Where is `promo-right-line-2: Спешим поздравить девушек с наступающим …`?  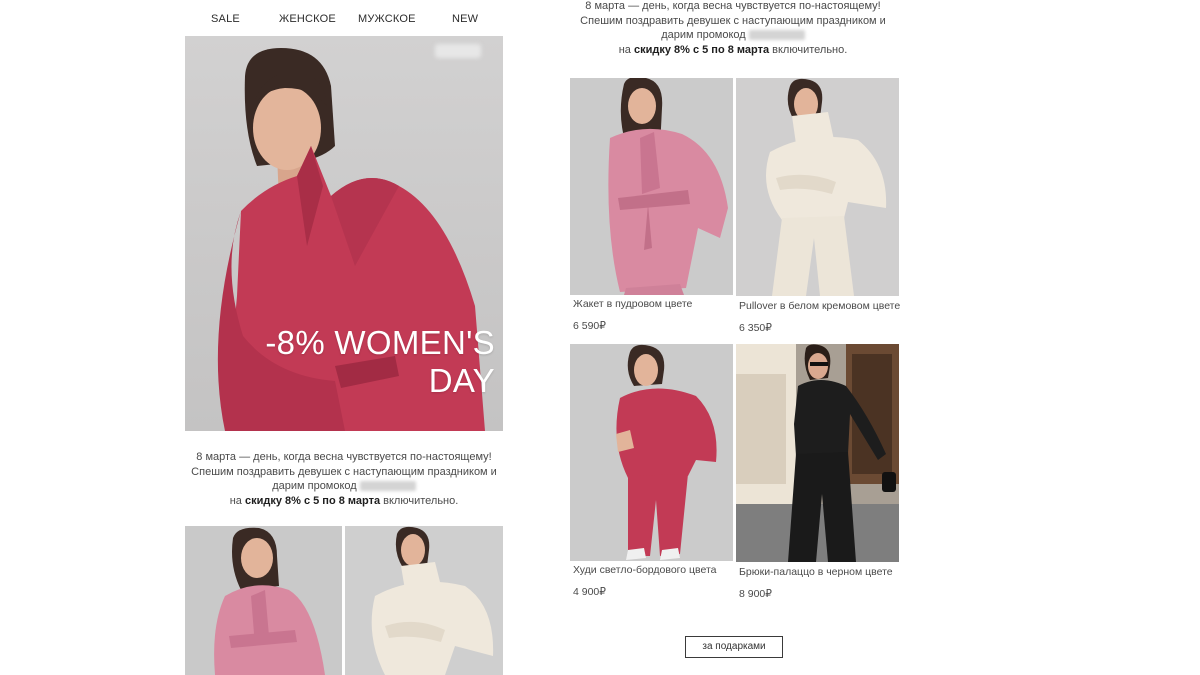 promo-right-line-2: Спешим поздравить девушек с наступающим … is located at coordinates (733, 20).